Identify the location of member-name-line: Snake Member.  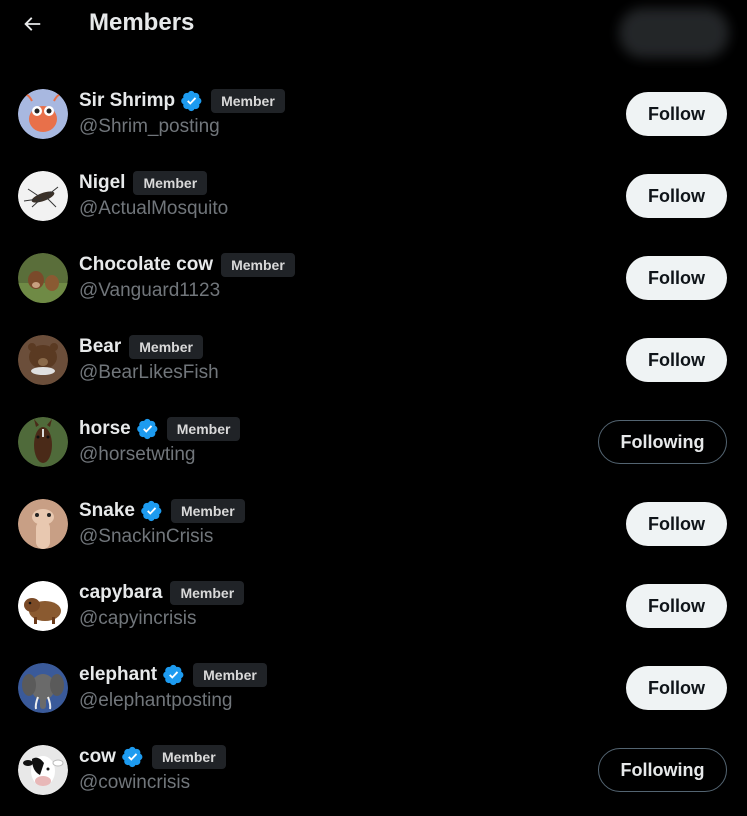
(162, 511).